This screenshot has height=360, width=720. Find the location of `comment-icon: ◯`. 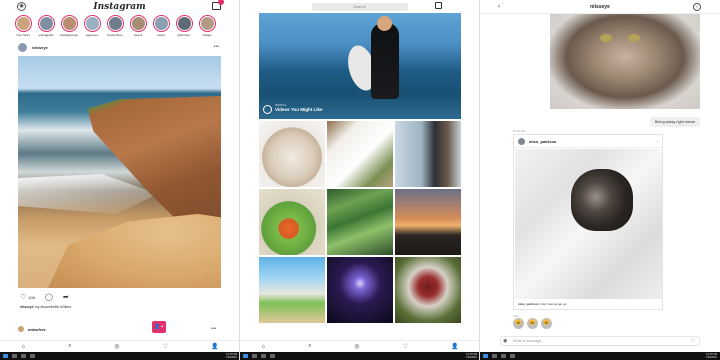

comment-icon: ◯ is located at coordinates (49, 297).